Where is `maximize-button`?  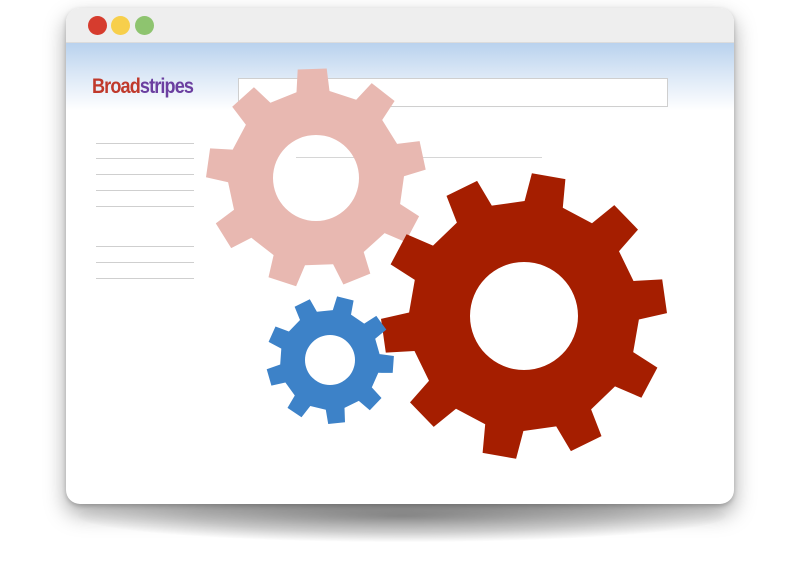 maximize-button is located at coordinates (144, 25).